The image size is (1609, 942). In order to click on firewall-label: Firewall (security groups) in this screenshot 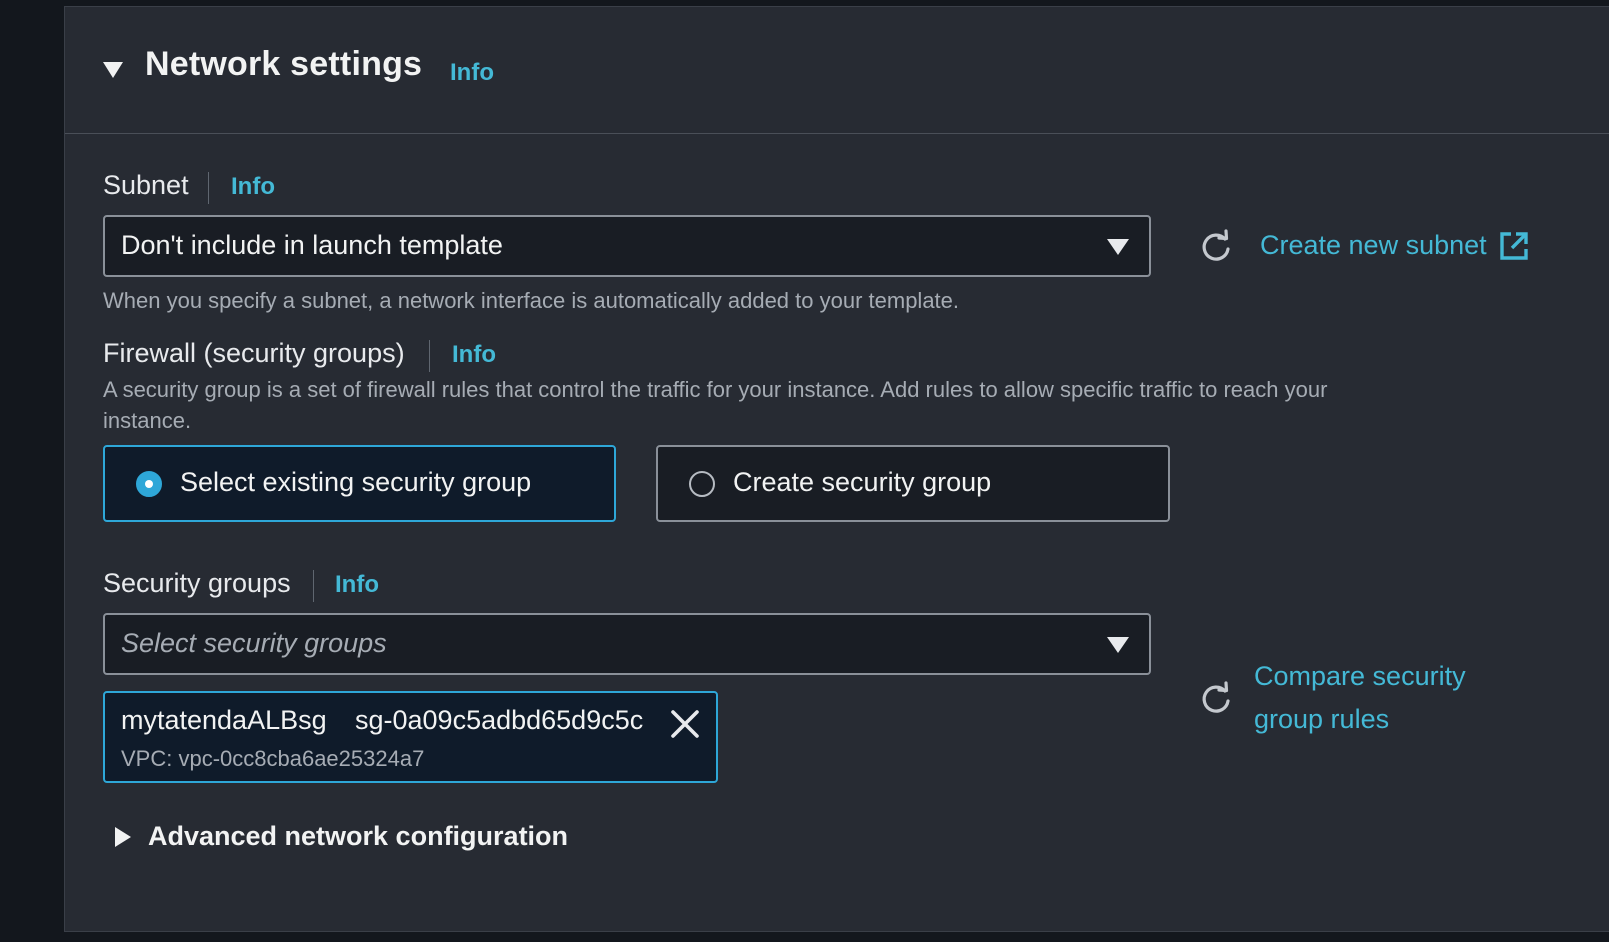, I will do `click(254, 353)`.